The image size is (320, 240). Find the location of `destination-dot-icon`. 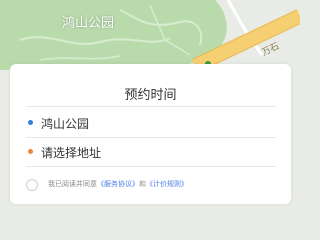

destination-dot-icon is located at coordinates (30, 151).